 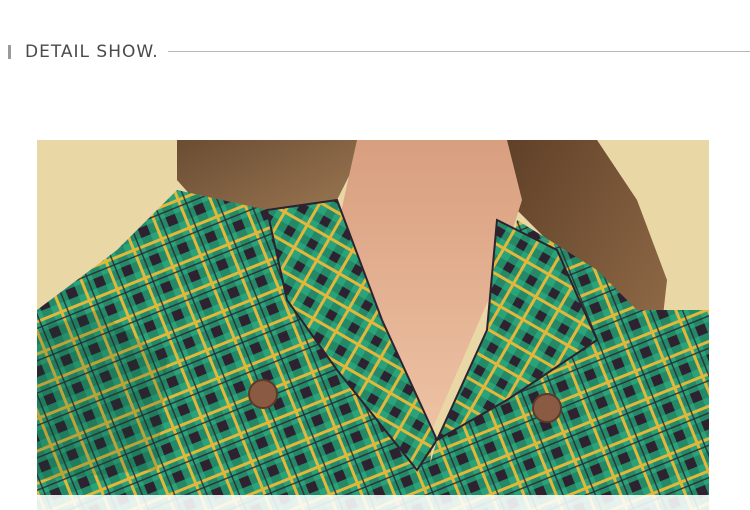 I want to click on header-accent-bar, so click(x=9, y=52).